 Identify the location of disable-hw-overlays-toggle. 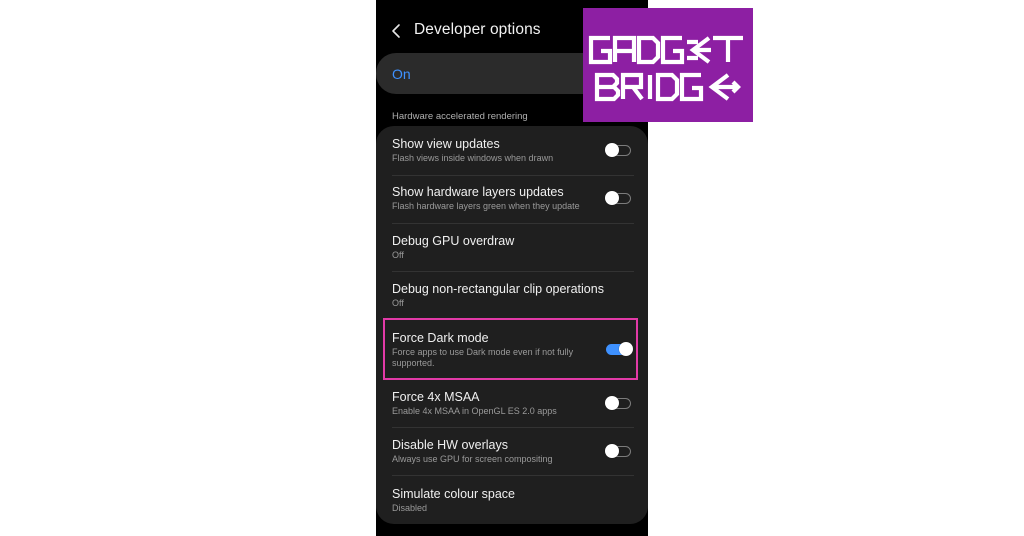
(618, 450).